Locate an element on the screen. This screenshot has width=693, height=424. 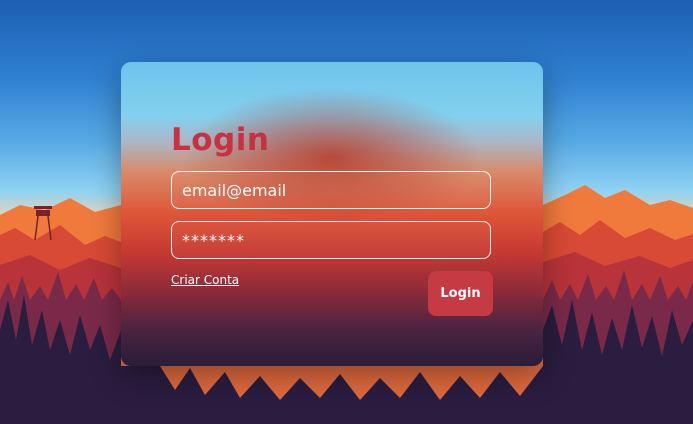
login-title: Login is located at coordinates (220, 140).